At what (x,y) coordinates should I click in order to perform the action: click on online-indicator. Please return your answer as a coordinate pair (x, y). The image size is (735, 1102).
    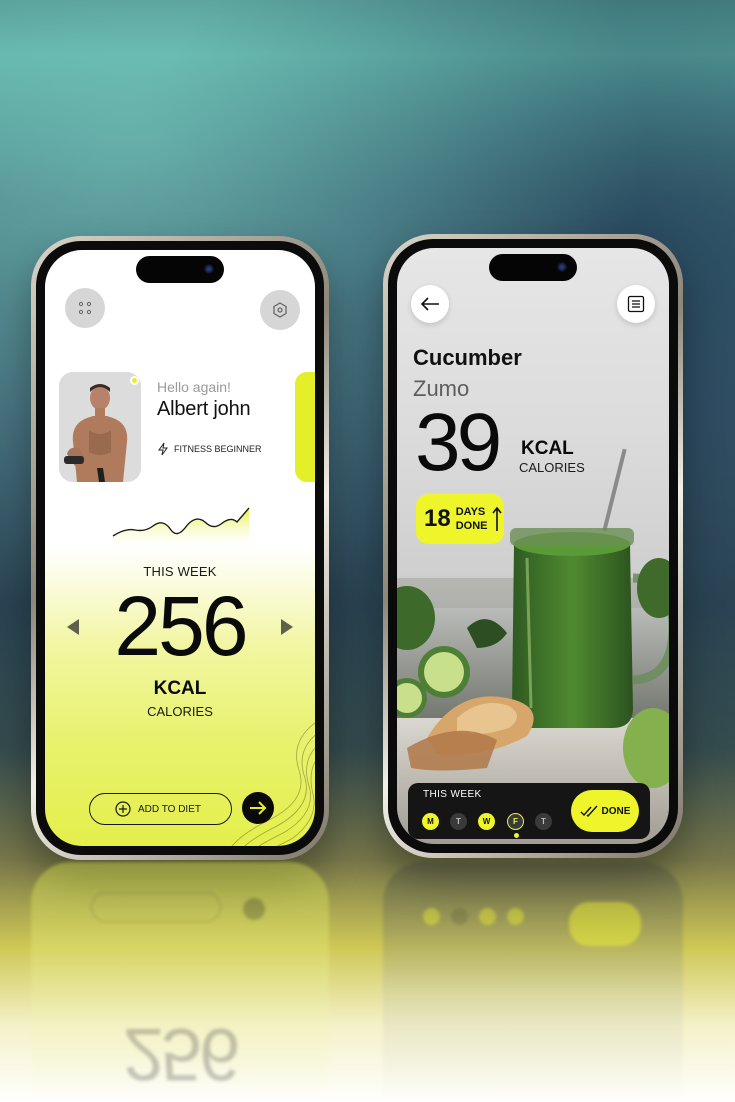
    Looking at the image, I should click on (134, 380).